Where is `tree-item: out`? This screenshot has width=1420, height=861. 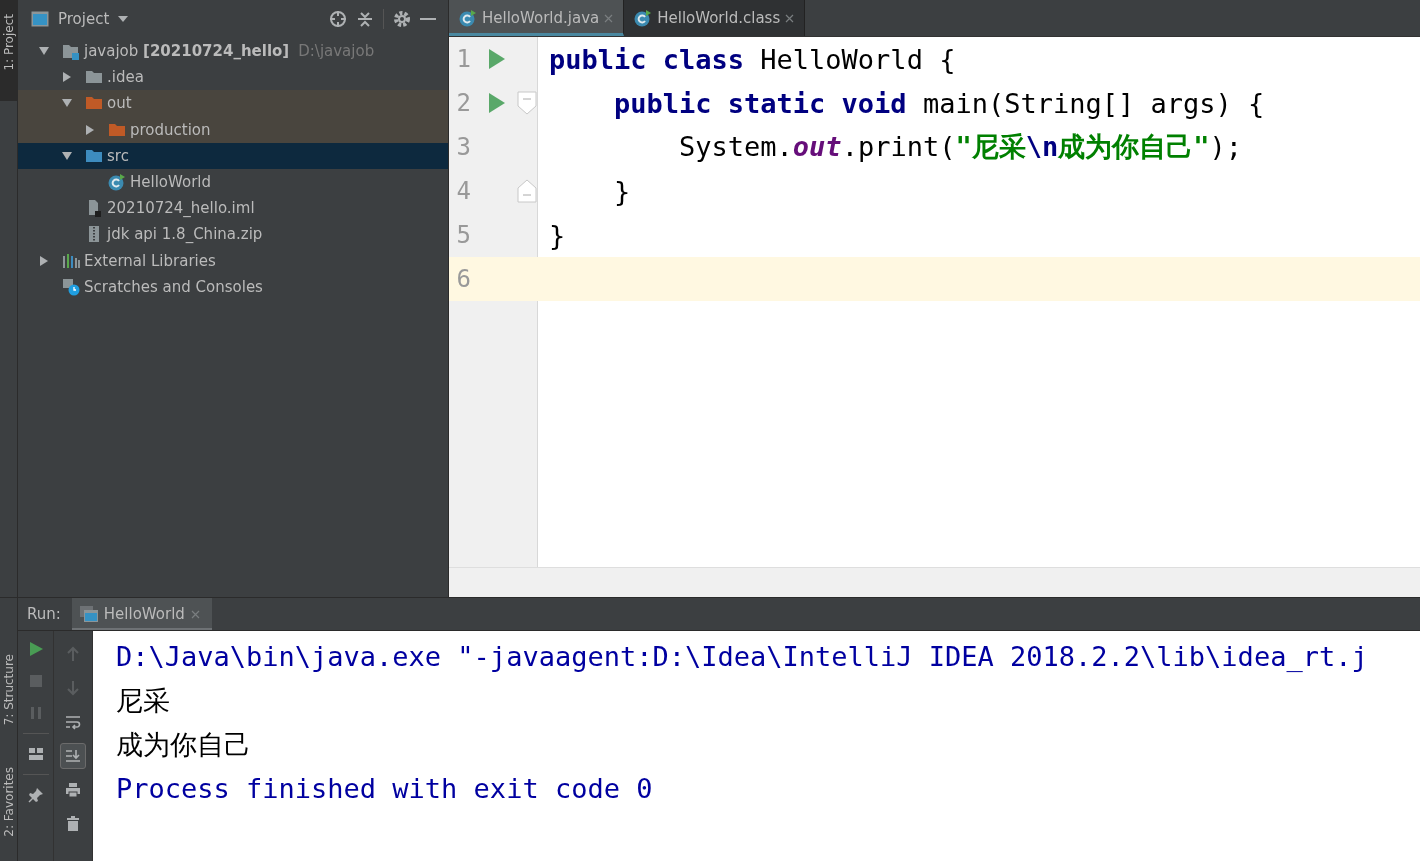 tree-item: out is located at coordinates (233, 103).